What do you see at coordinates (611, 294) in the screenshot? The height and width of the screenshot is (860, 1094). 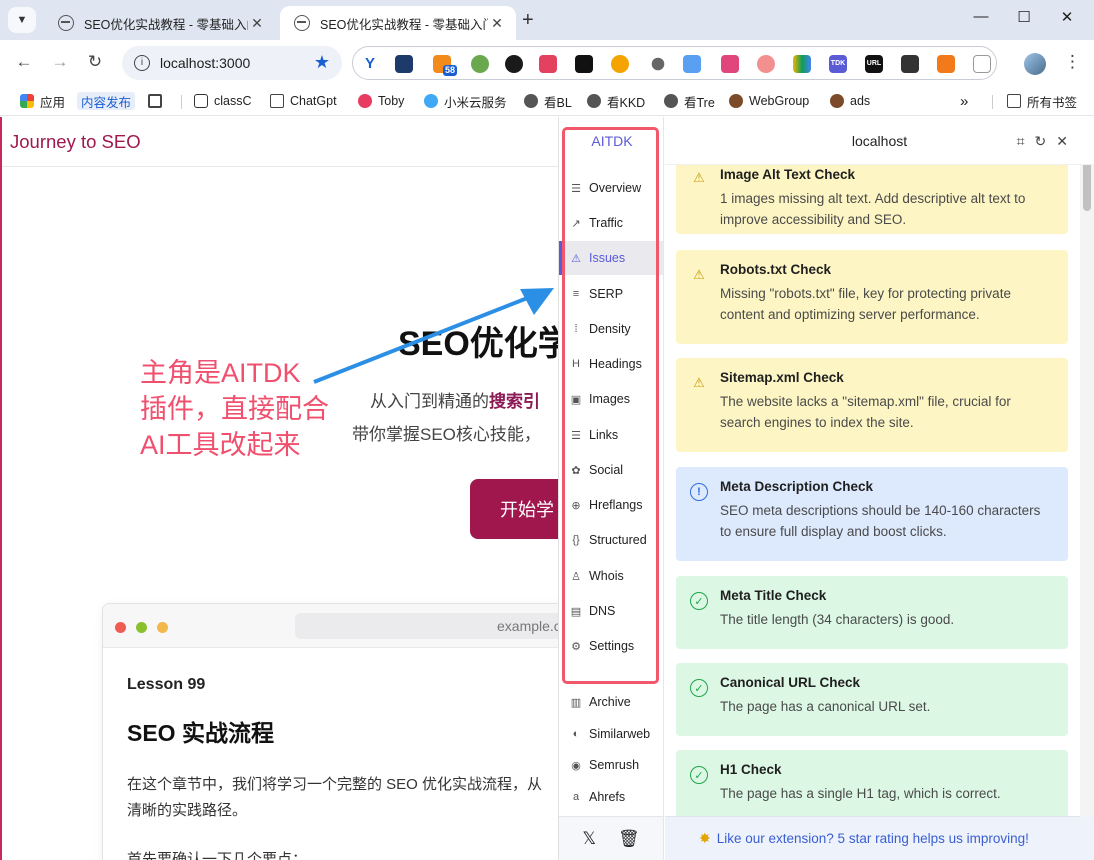 I see `nav-serp: ≡ SERP` at bounding box center [611, 294].